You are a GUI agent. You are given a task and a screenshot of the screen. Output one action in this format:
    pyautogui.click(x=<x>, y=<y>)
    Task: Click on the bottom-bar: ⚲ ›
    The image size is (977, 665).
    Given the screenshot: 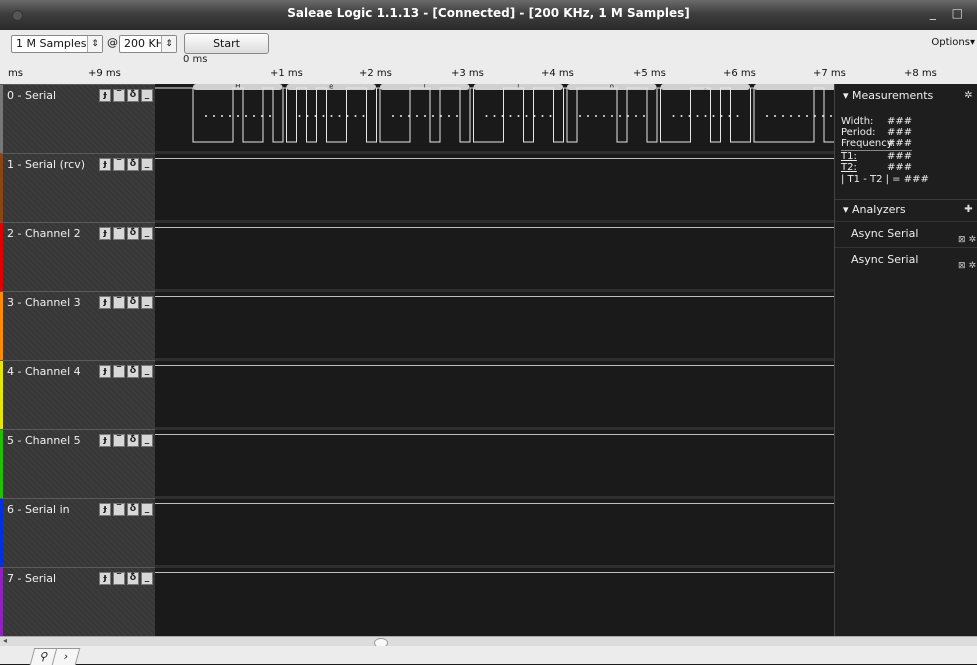 What is the action you would take?
    pyautogui.click(x=488, y=655)
    